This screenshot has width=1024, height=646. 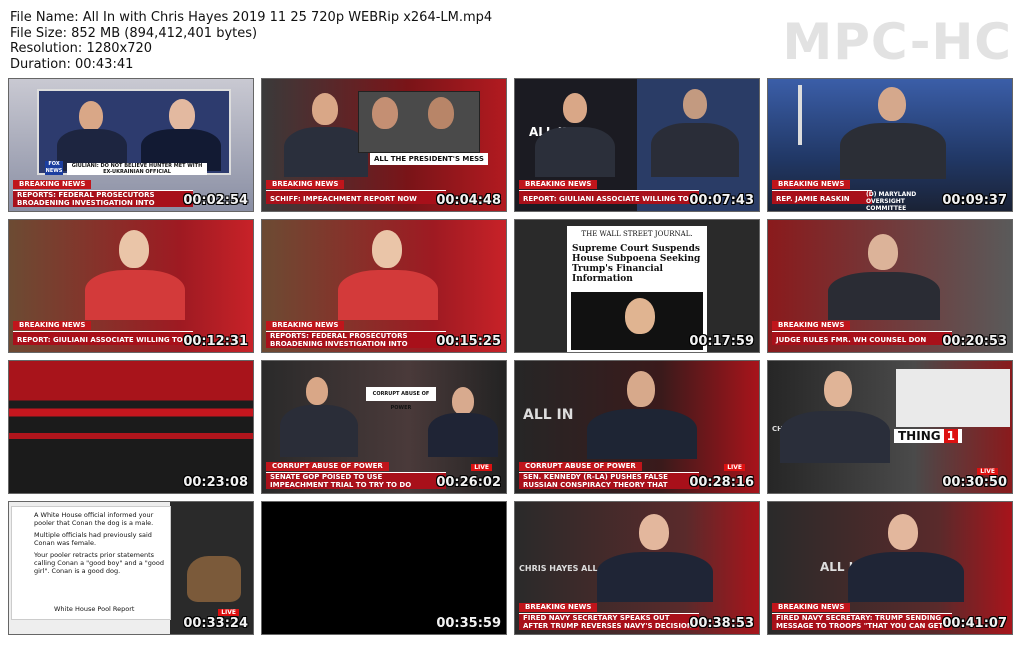 What do you see at coordinates (215, 200) in the screenshot?
I see `timestamp: 00:02:54` at bounding box center [215, 200].